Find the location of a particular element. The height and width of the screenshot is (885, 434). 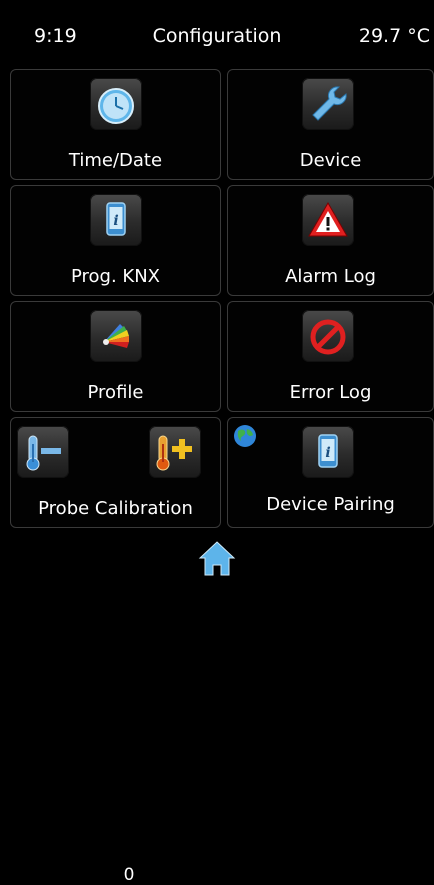

globe-icon is located at coordinates (245, 436).